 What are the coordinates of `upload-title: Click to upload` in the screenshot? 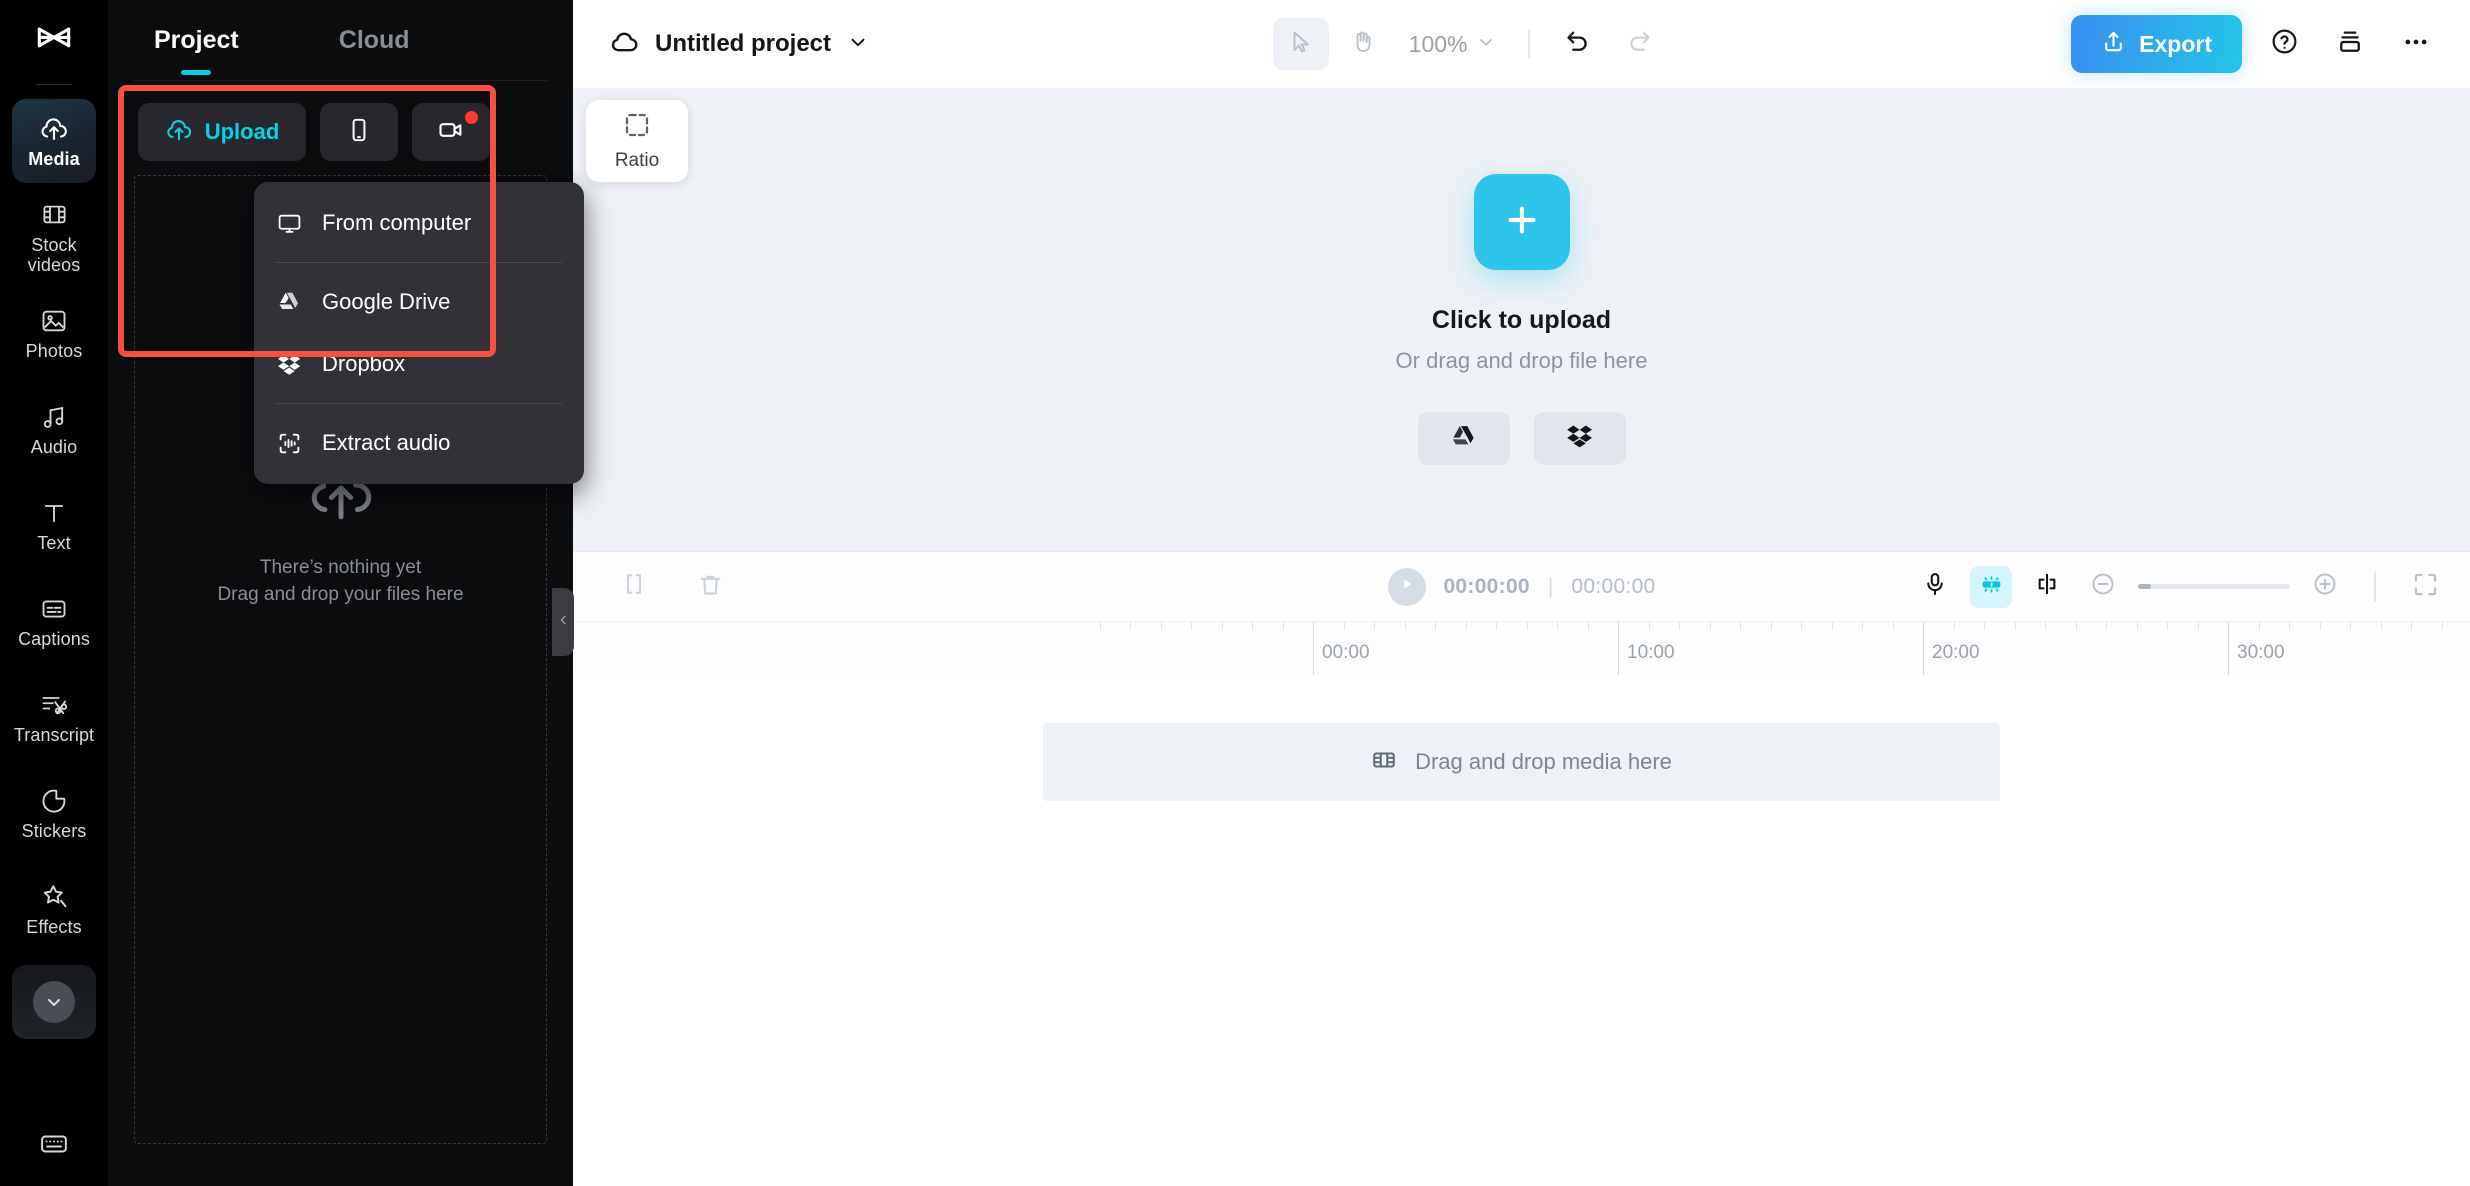 It's located at (1521, 320).